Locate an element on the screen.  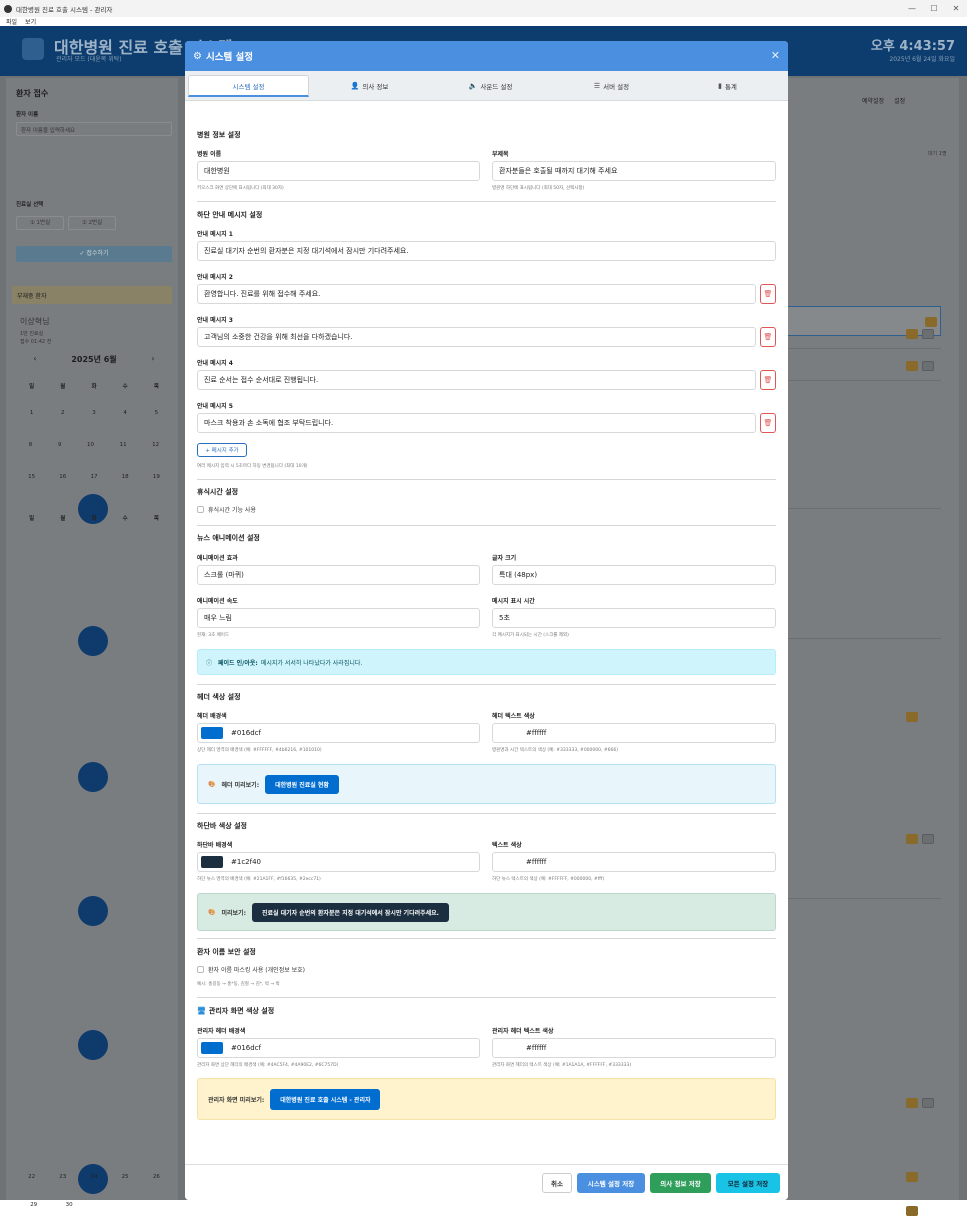
name-masking-checkbox: 환자 이름 마스킹 사용 (개인정보 보호) is located at coordinates (251, 969).